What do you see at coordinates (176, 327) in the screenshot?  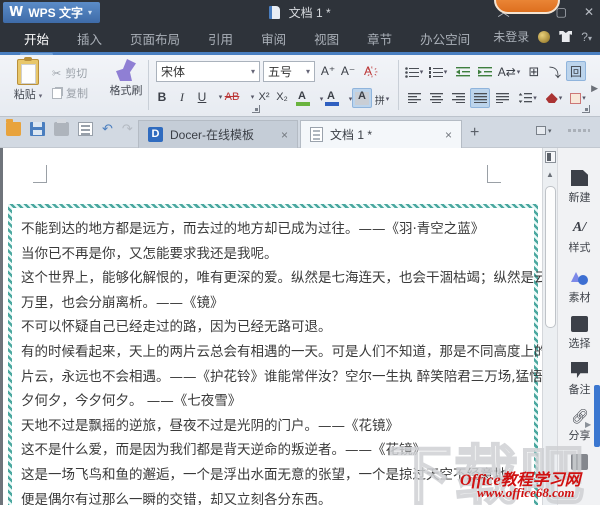 I see `text-line: 不可以怀疑自己已经走过的路，因为已经无路可退。` at bounding box center [176, 327].